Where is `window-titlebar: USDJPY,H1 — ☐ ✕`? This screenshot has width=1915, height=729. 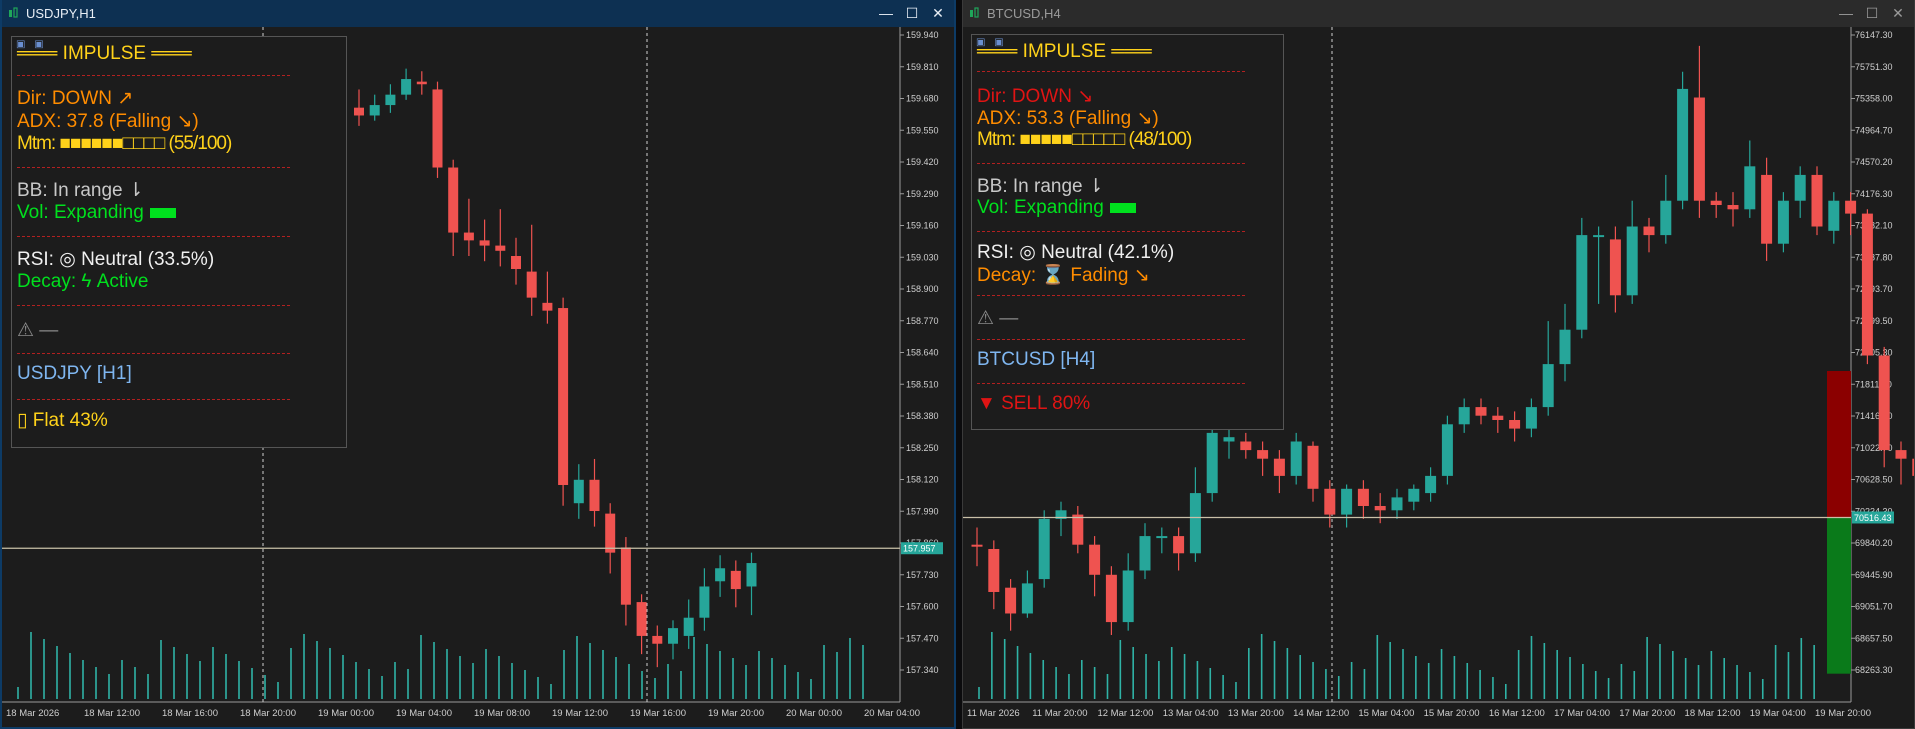 window-titlebar: USDJPY,H1 — ☐ ✕ is located at coordinates (478, 13).